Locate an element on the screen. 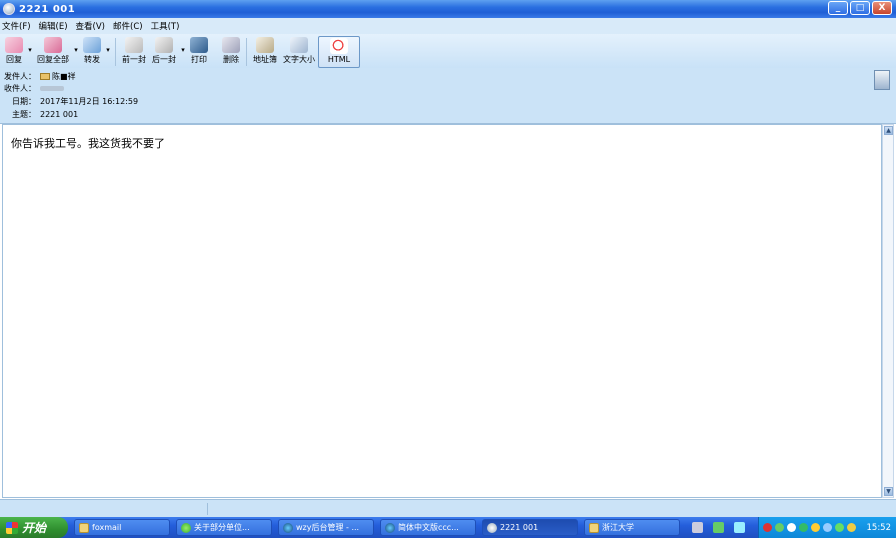 This screenshot has height=538, width=896. date-row: 日期： 2017年11月2日 16:12:59 is located at coordinates (69, 101).